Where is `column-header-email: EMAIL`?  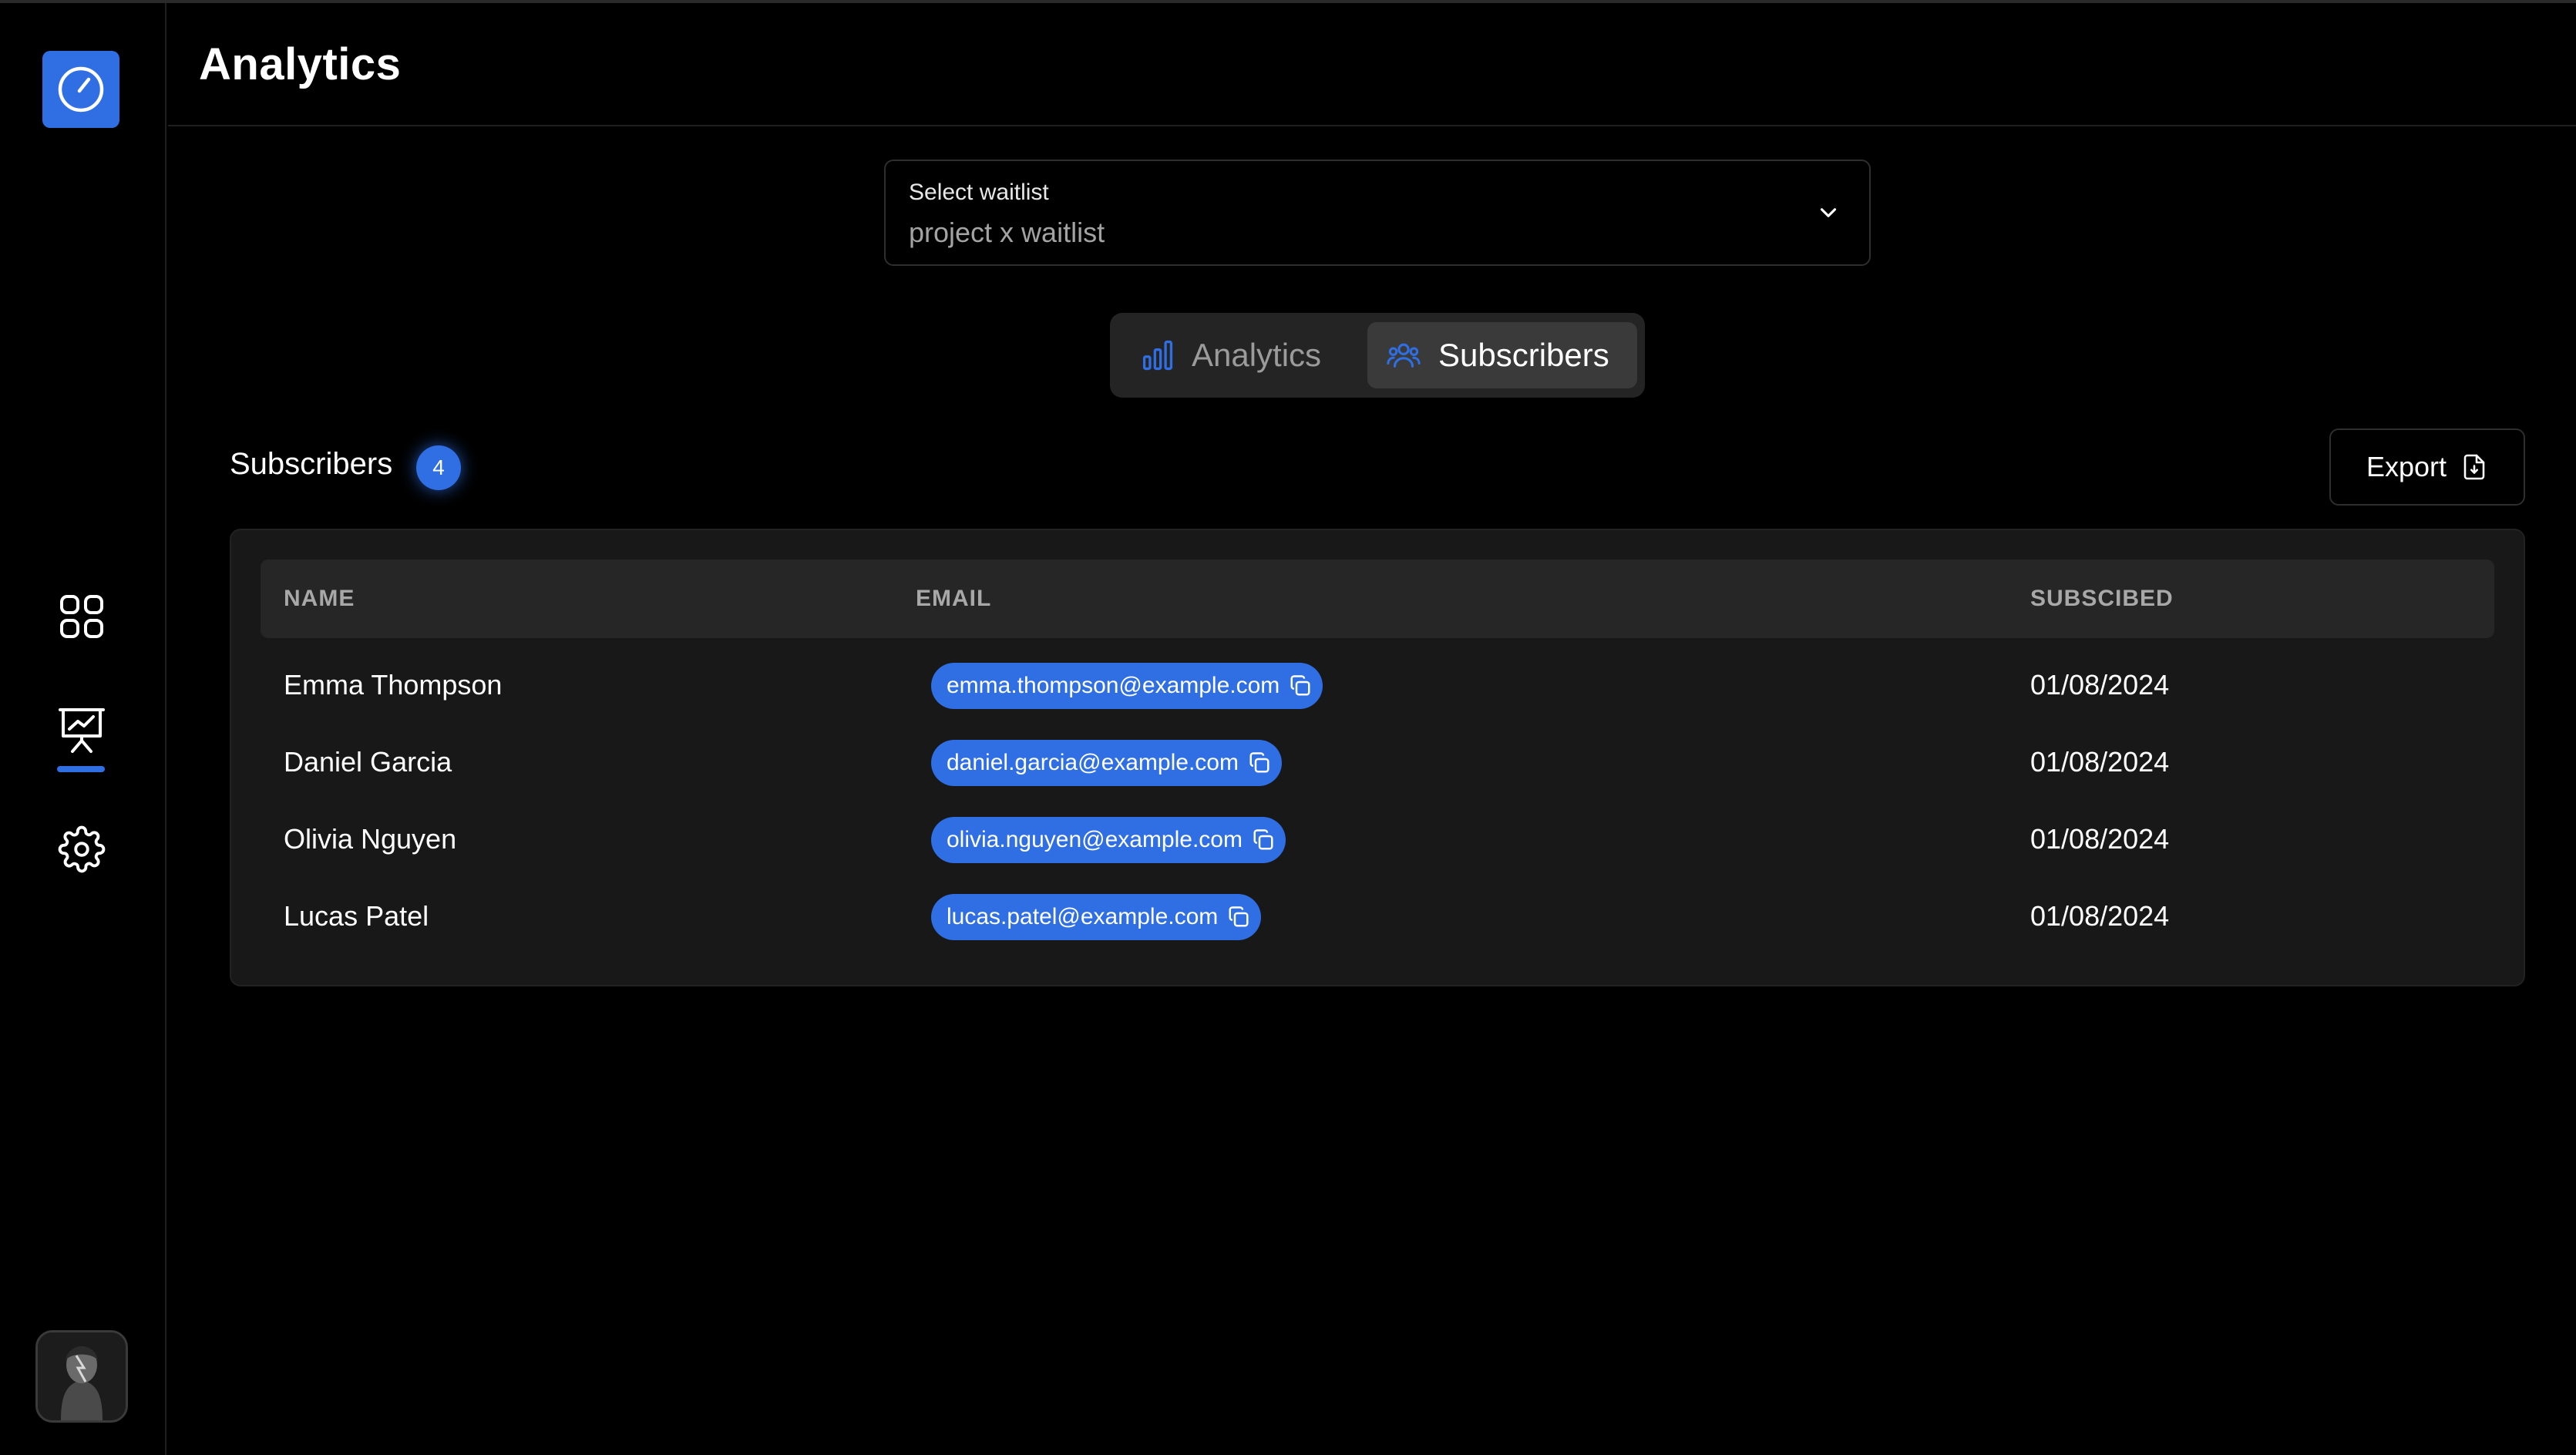
column-header-email: EMAIL is located at coordinates (953, 599).